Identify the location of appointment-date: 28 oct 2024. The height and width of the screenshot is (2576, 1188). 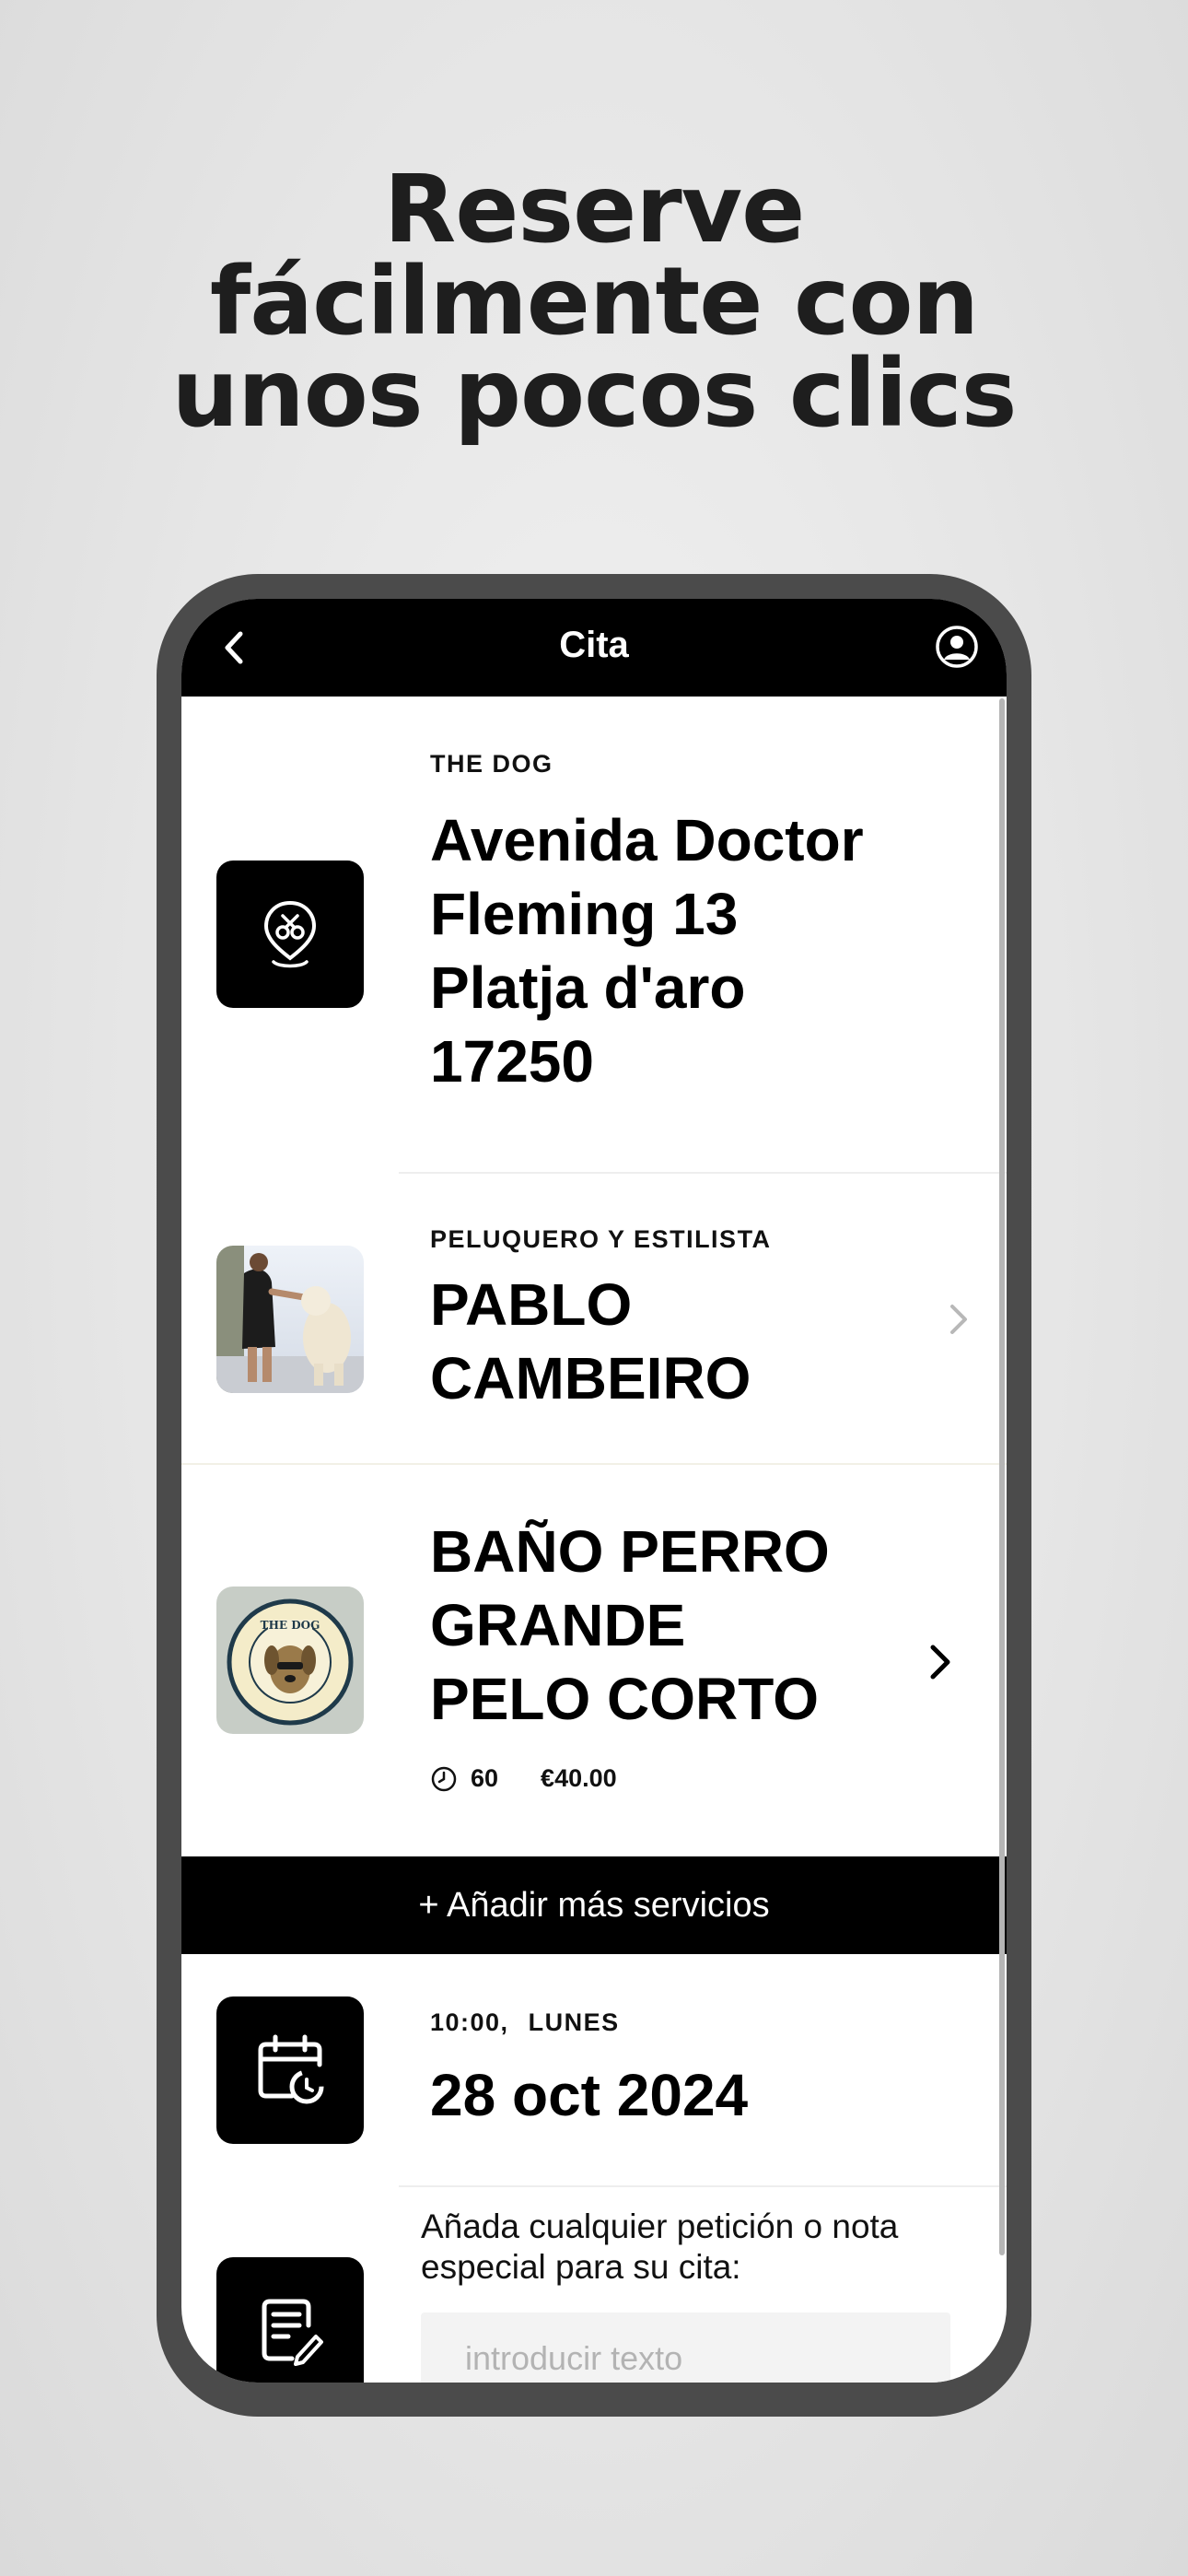
(589, 2095).